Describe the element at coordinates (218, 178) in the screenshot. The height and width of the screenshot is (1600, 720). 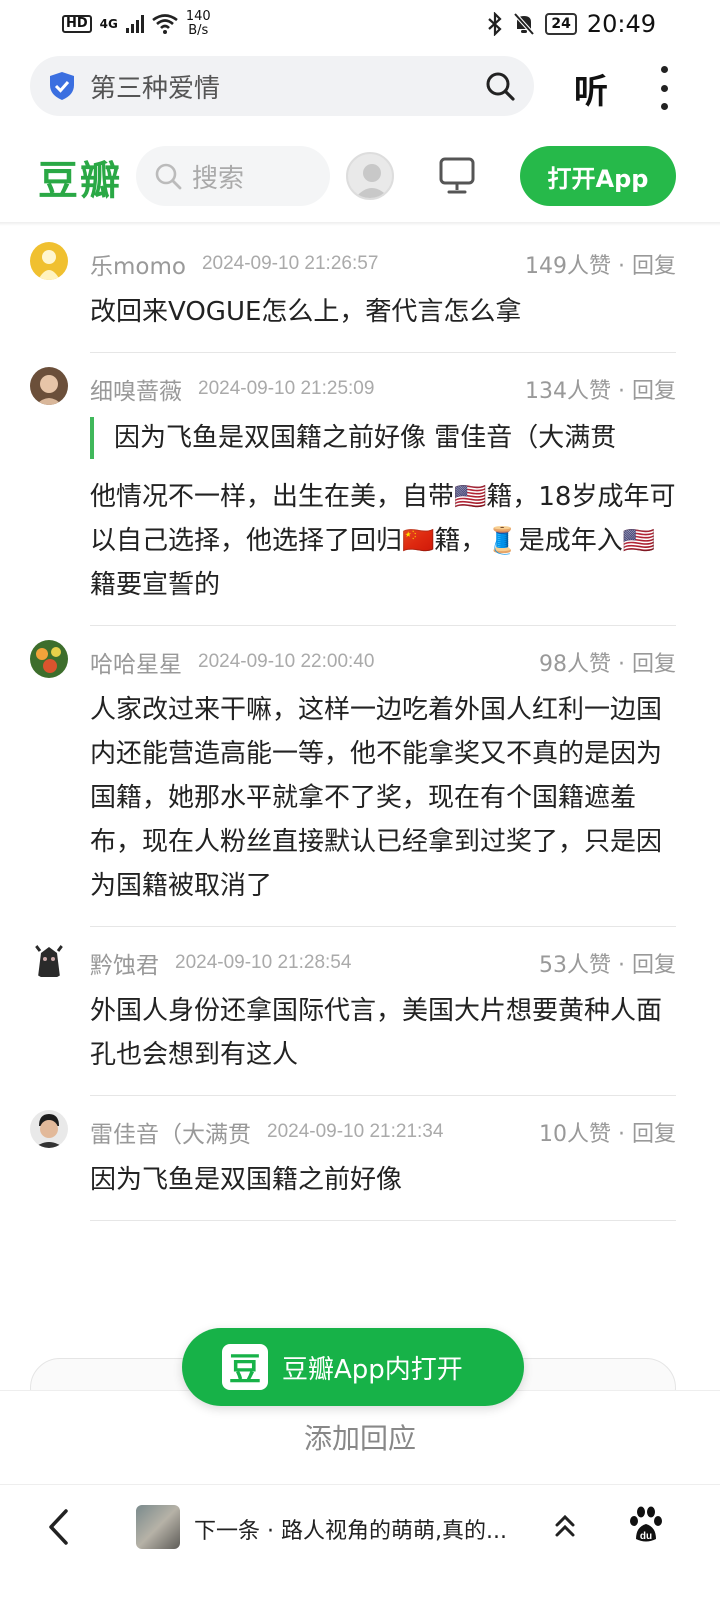
I see `search-placeholder: 搜索` at that location.